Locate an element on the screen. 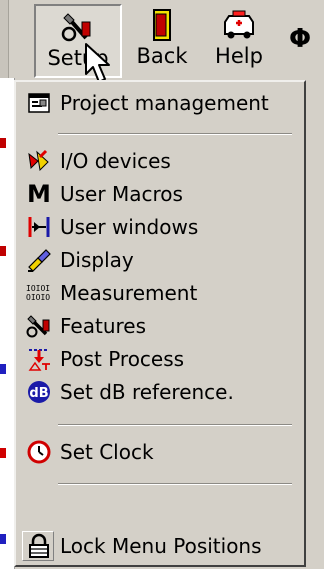 This screenshot has height=569, width=324. menu-item-label: User Macros is located at coordinates (121, 194).